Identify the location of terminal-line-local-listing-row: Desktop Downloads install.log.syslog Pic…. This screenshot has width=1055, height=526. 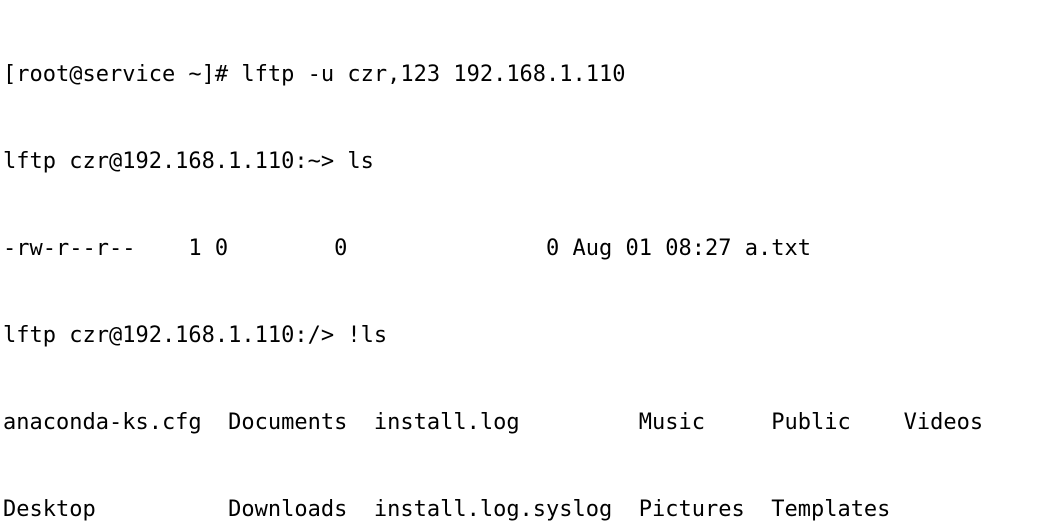
(447, 509).